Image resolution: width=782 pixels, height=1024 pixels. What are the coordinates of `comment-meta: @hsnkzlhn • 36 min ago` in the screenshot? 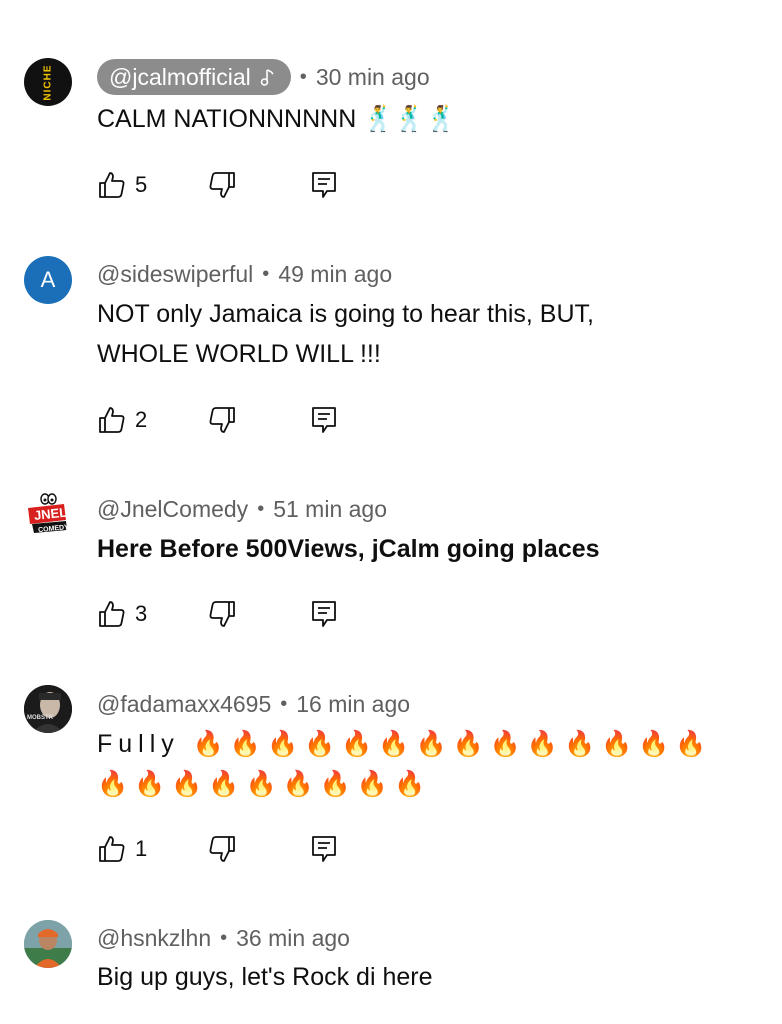 It's located at (223, 938).